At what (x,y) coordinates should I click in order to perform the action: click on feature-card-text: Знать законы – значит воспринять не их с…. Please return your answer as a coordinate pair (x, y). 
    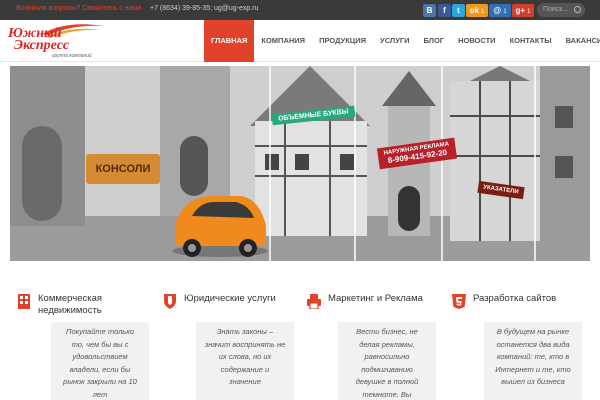
    Looking at the image, I should click on (245, 361).